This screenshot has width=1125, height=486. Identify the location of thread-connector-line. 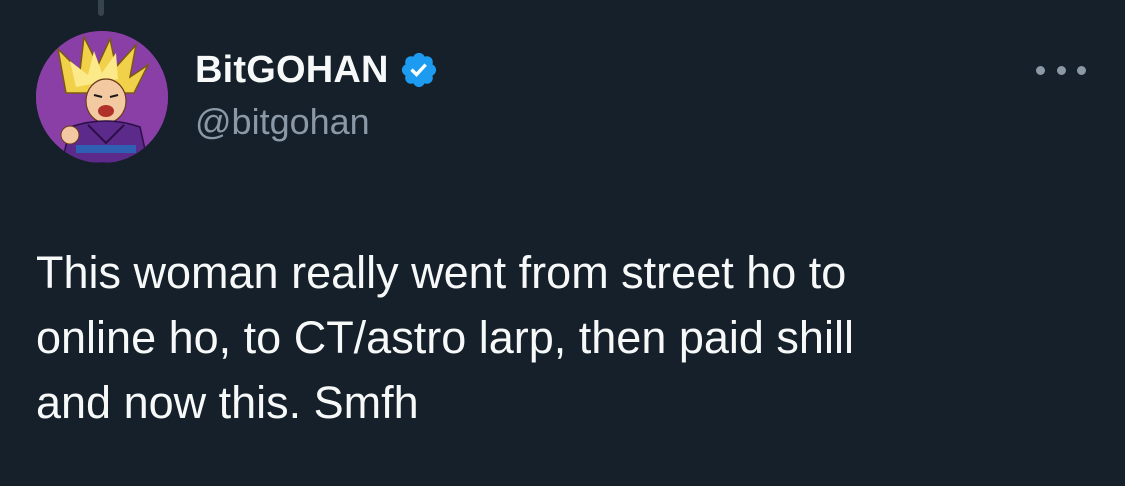
(101, 8).